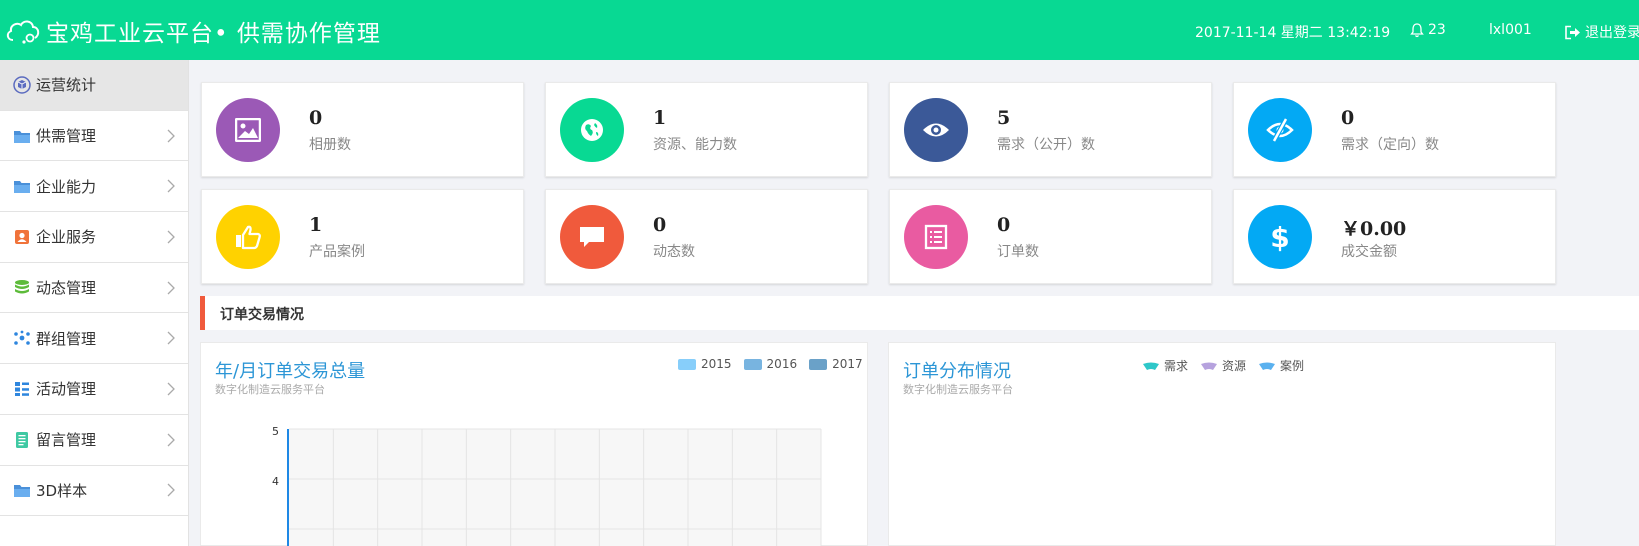 The image size is (1639, 546). I want to click on stat-label: 订单数, so click(1018, 252).